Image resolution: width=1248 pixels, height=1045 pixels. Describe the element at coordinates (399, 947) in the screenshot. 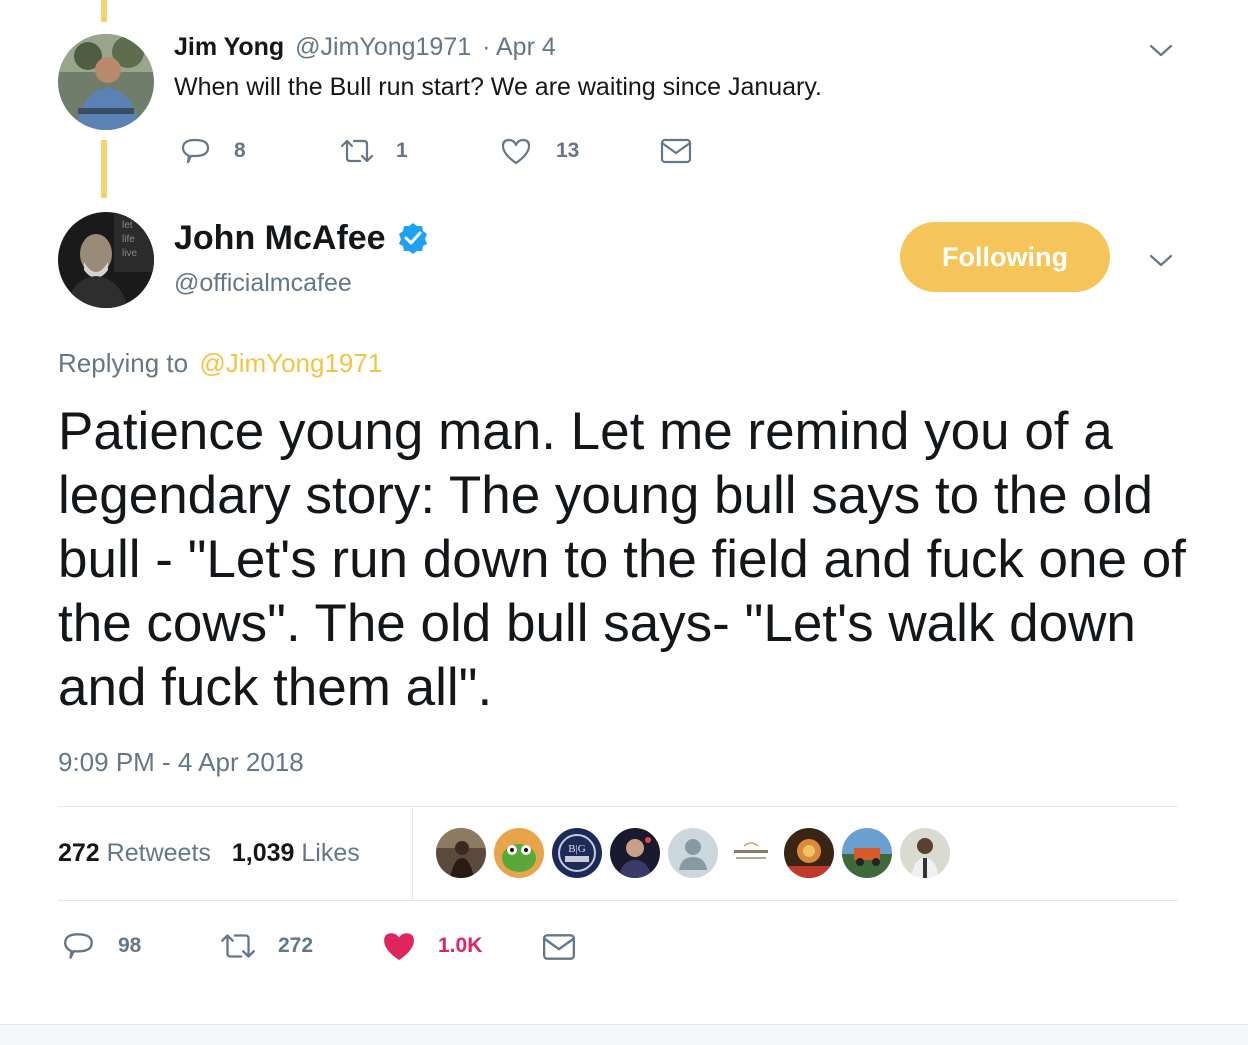

I see `heart-filled-icon` at that location.